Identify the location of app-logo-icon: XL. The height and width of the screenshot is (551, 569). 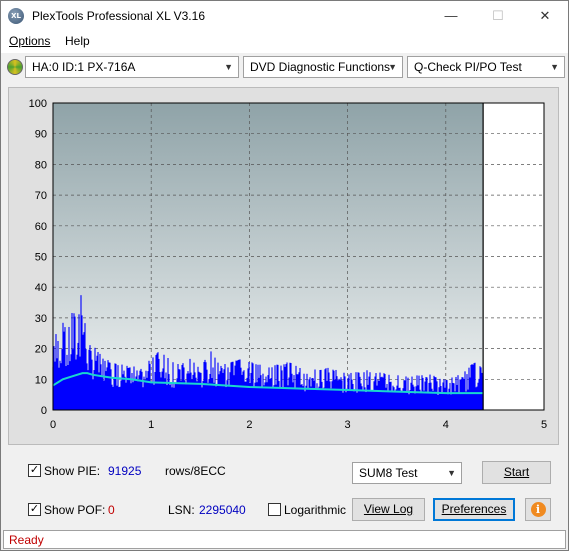
(16, 16).